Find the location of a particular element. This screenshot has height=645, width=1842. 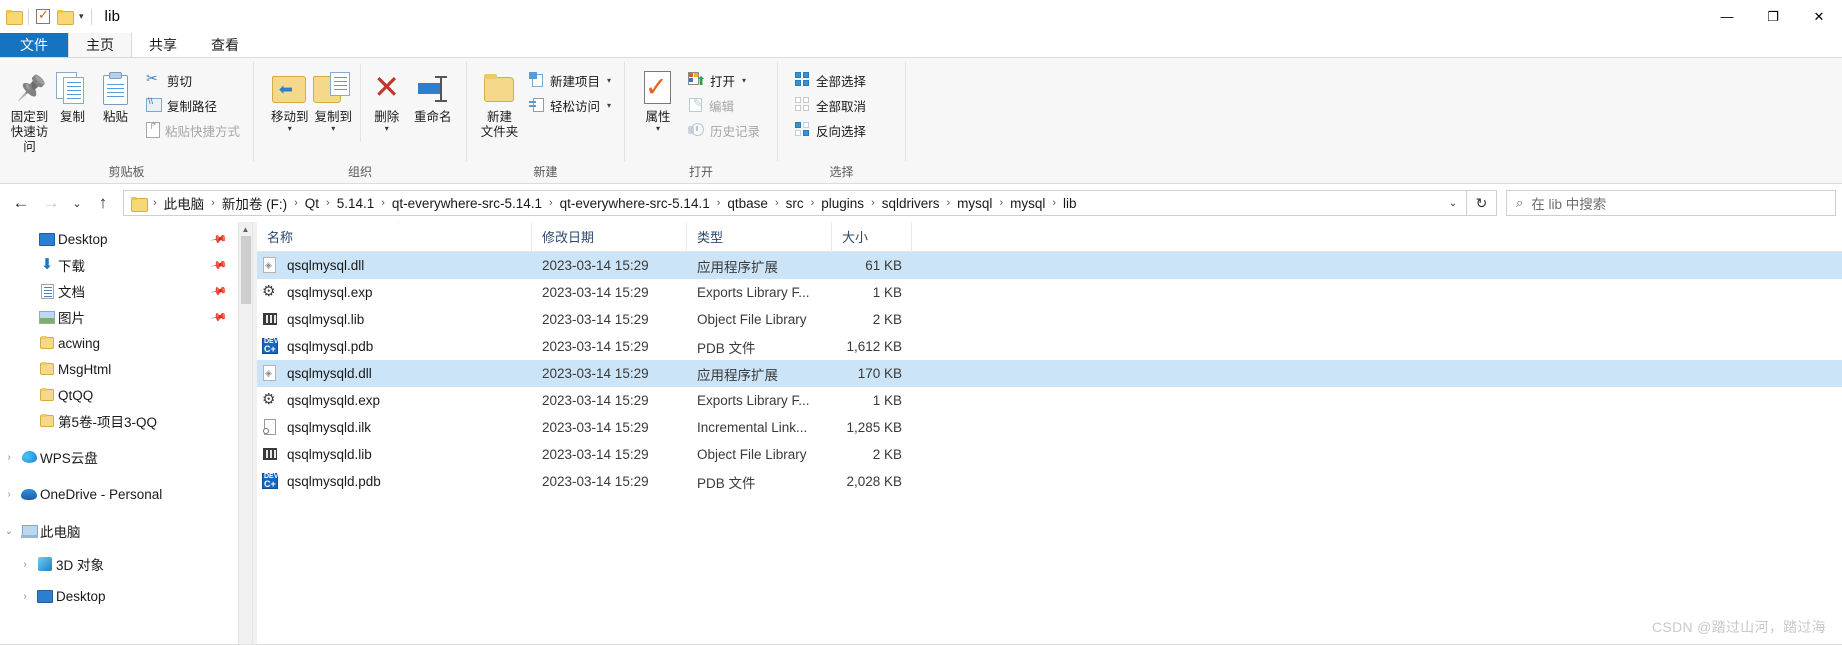

column-header-type: 类型 is located at coordinates (759, 237).